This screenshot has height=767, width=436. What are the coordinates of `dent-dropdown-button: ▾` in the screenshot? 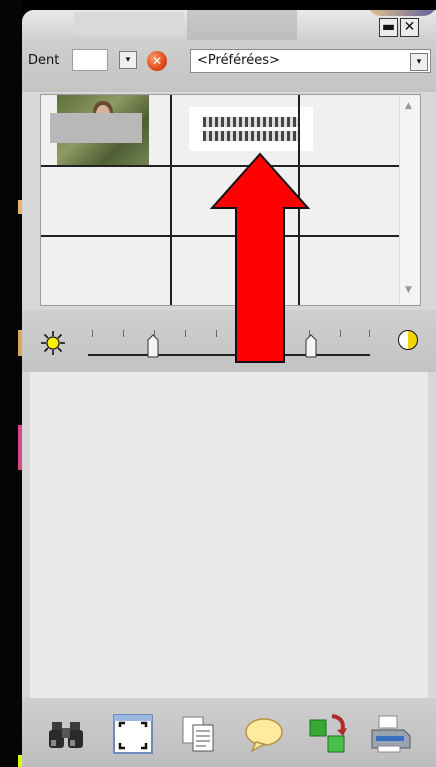 It's located at (128, 60).